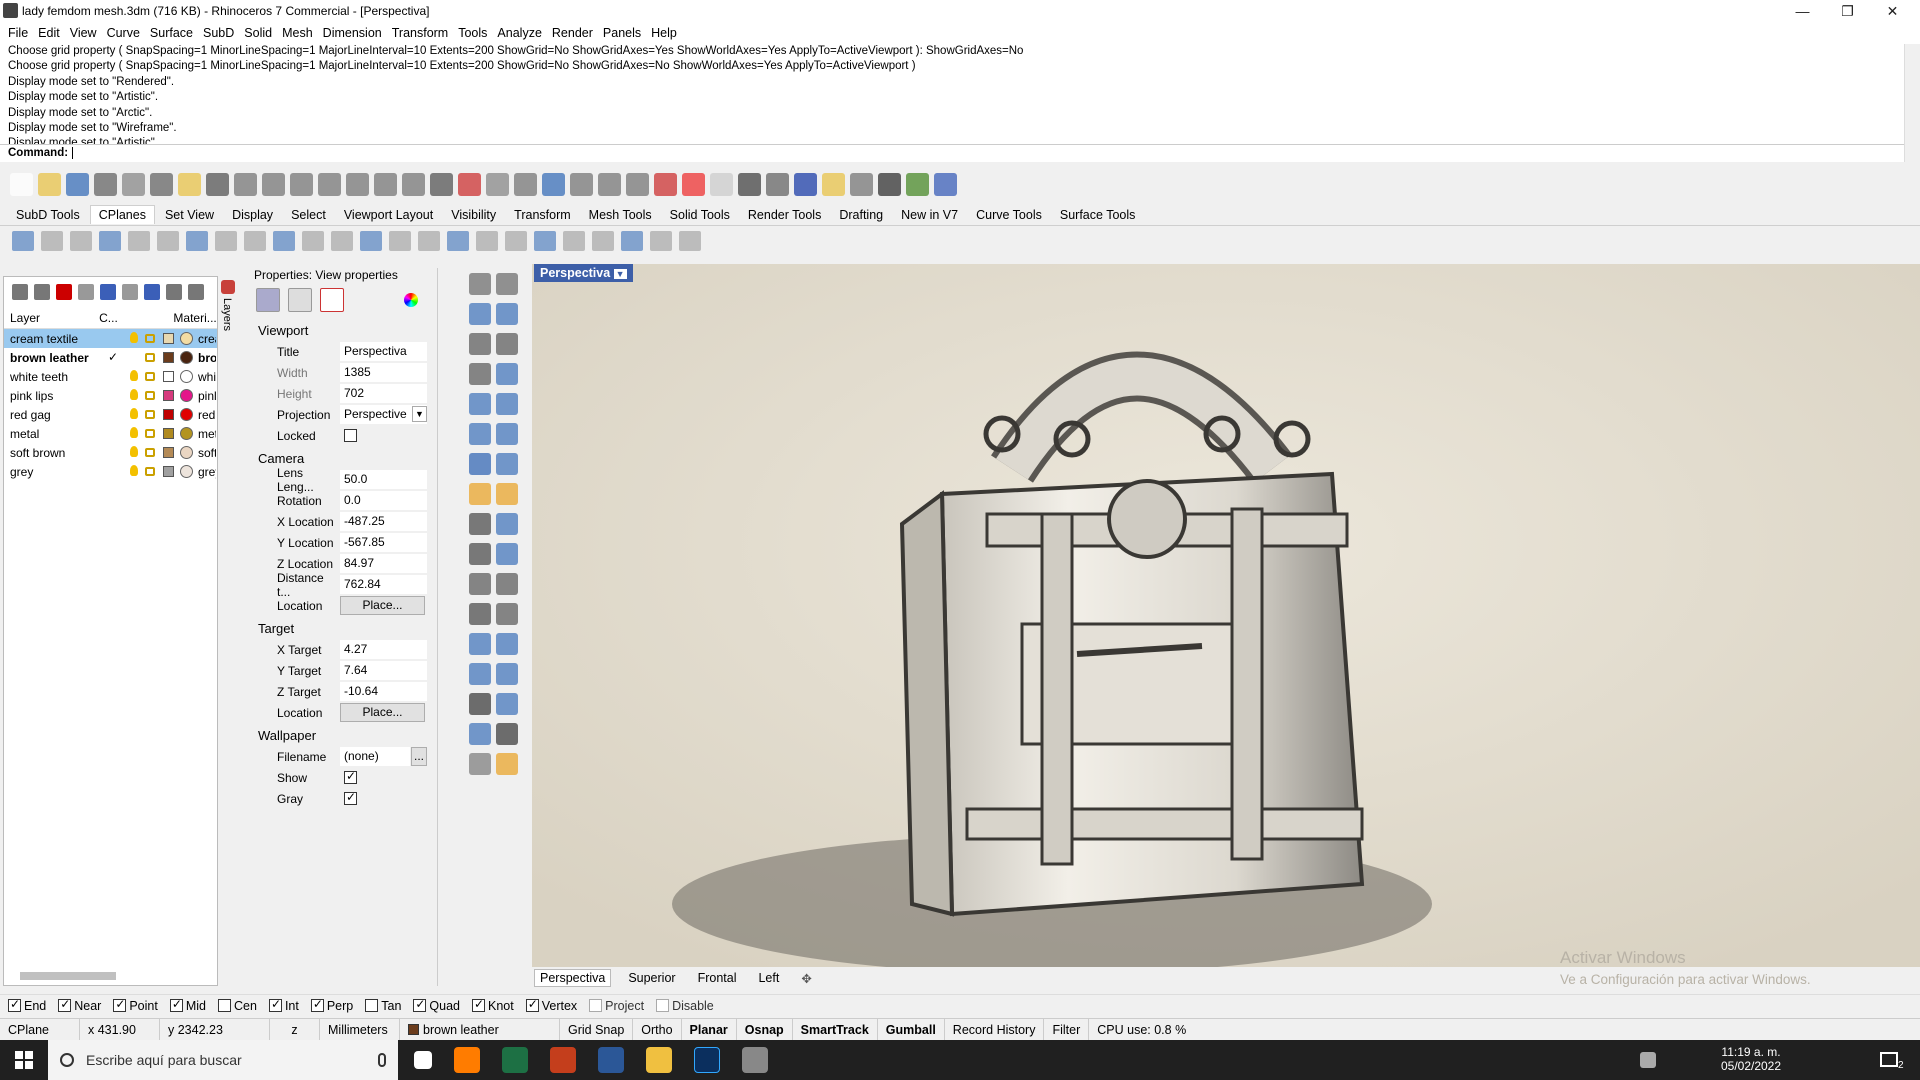 The image size is (1920, 1080). What do you see at coordinates (110, 433) in the screenshot?
I see `layer-row: metal met` at bounding box center [110, 433].